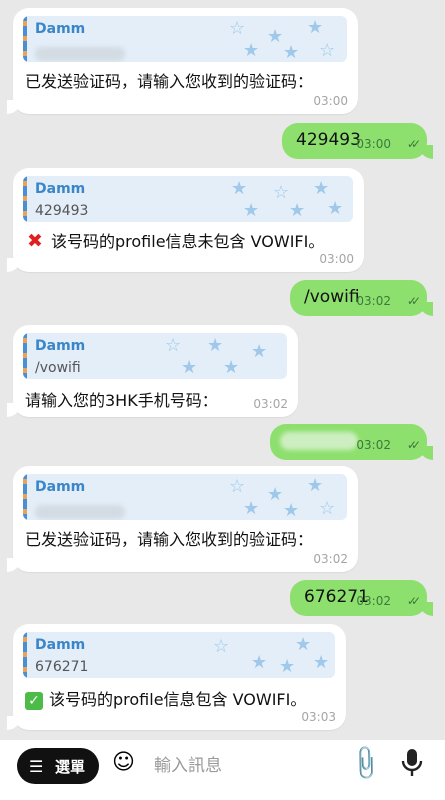 The height and width of the screenshot is (800, 445). I want to click on star-pattern: ★ ☆ ★ ★ ★ ★, so click(287, 199).